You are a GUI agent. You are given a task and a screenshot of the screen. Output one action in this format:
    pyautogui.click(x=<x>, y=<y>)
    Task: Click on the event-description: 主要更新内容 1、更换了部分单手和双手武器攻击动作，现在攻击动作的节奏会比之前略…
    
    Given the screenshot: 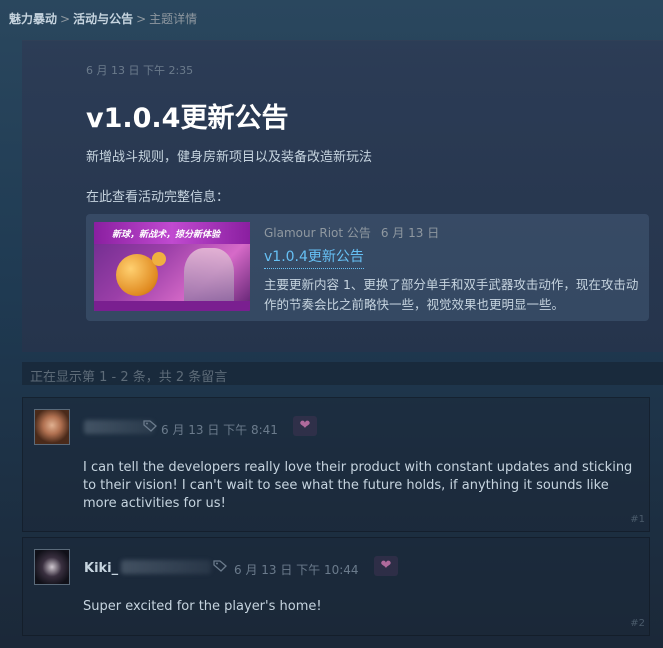 What is the action you would take?
    pyautogui.click(x=451, y=294)
    